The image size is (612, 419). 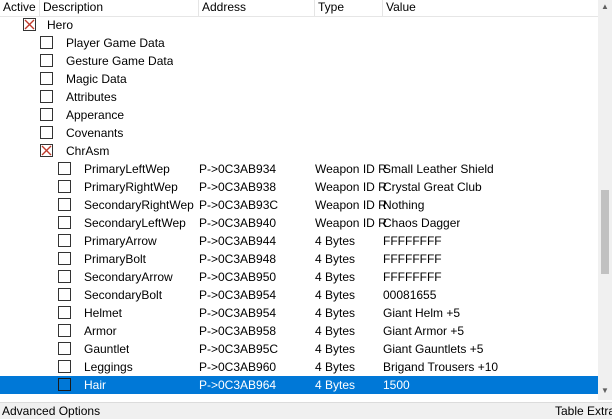 I want to click on address-cell: P->0C3AB960, so click(x=238, y=367).